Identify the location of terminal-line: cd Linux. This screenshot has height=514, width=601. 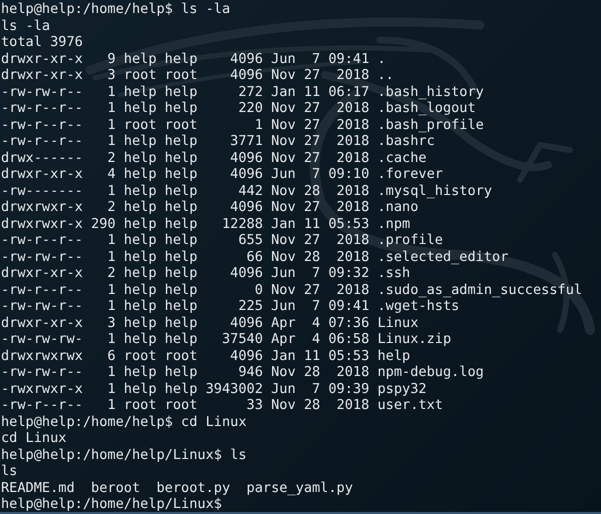
(33, 438).